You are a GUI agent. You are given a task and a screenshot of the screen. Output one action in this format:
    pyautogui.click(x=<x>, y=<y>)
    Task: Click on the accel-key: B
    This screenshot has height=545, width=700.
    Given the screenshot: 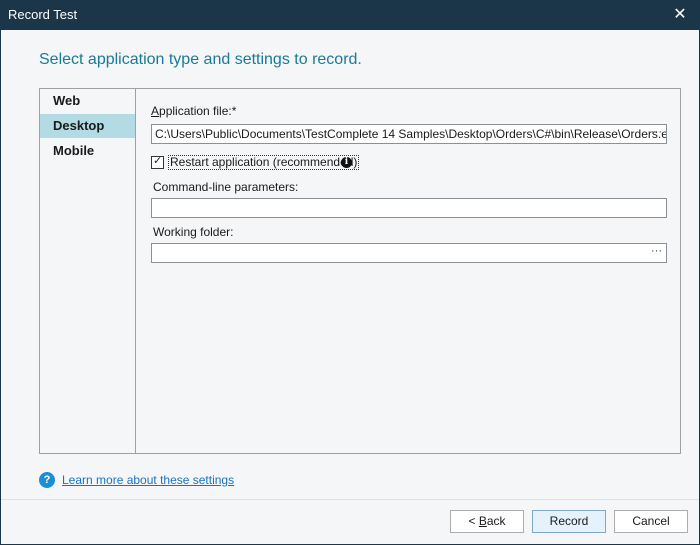 What is the action you would take?
    pyautogui.click(x=482, y=521)
    